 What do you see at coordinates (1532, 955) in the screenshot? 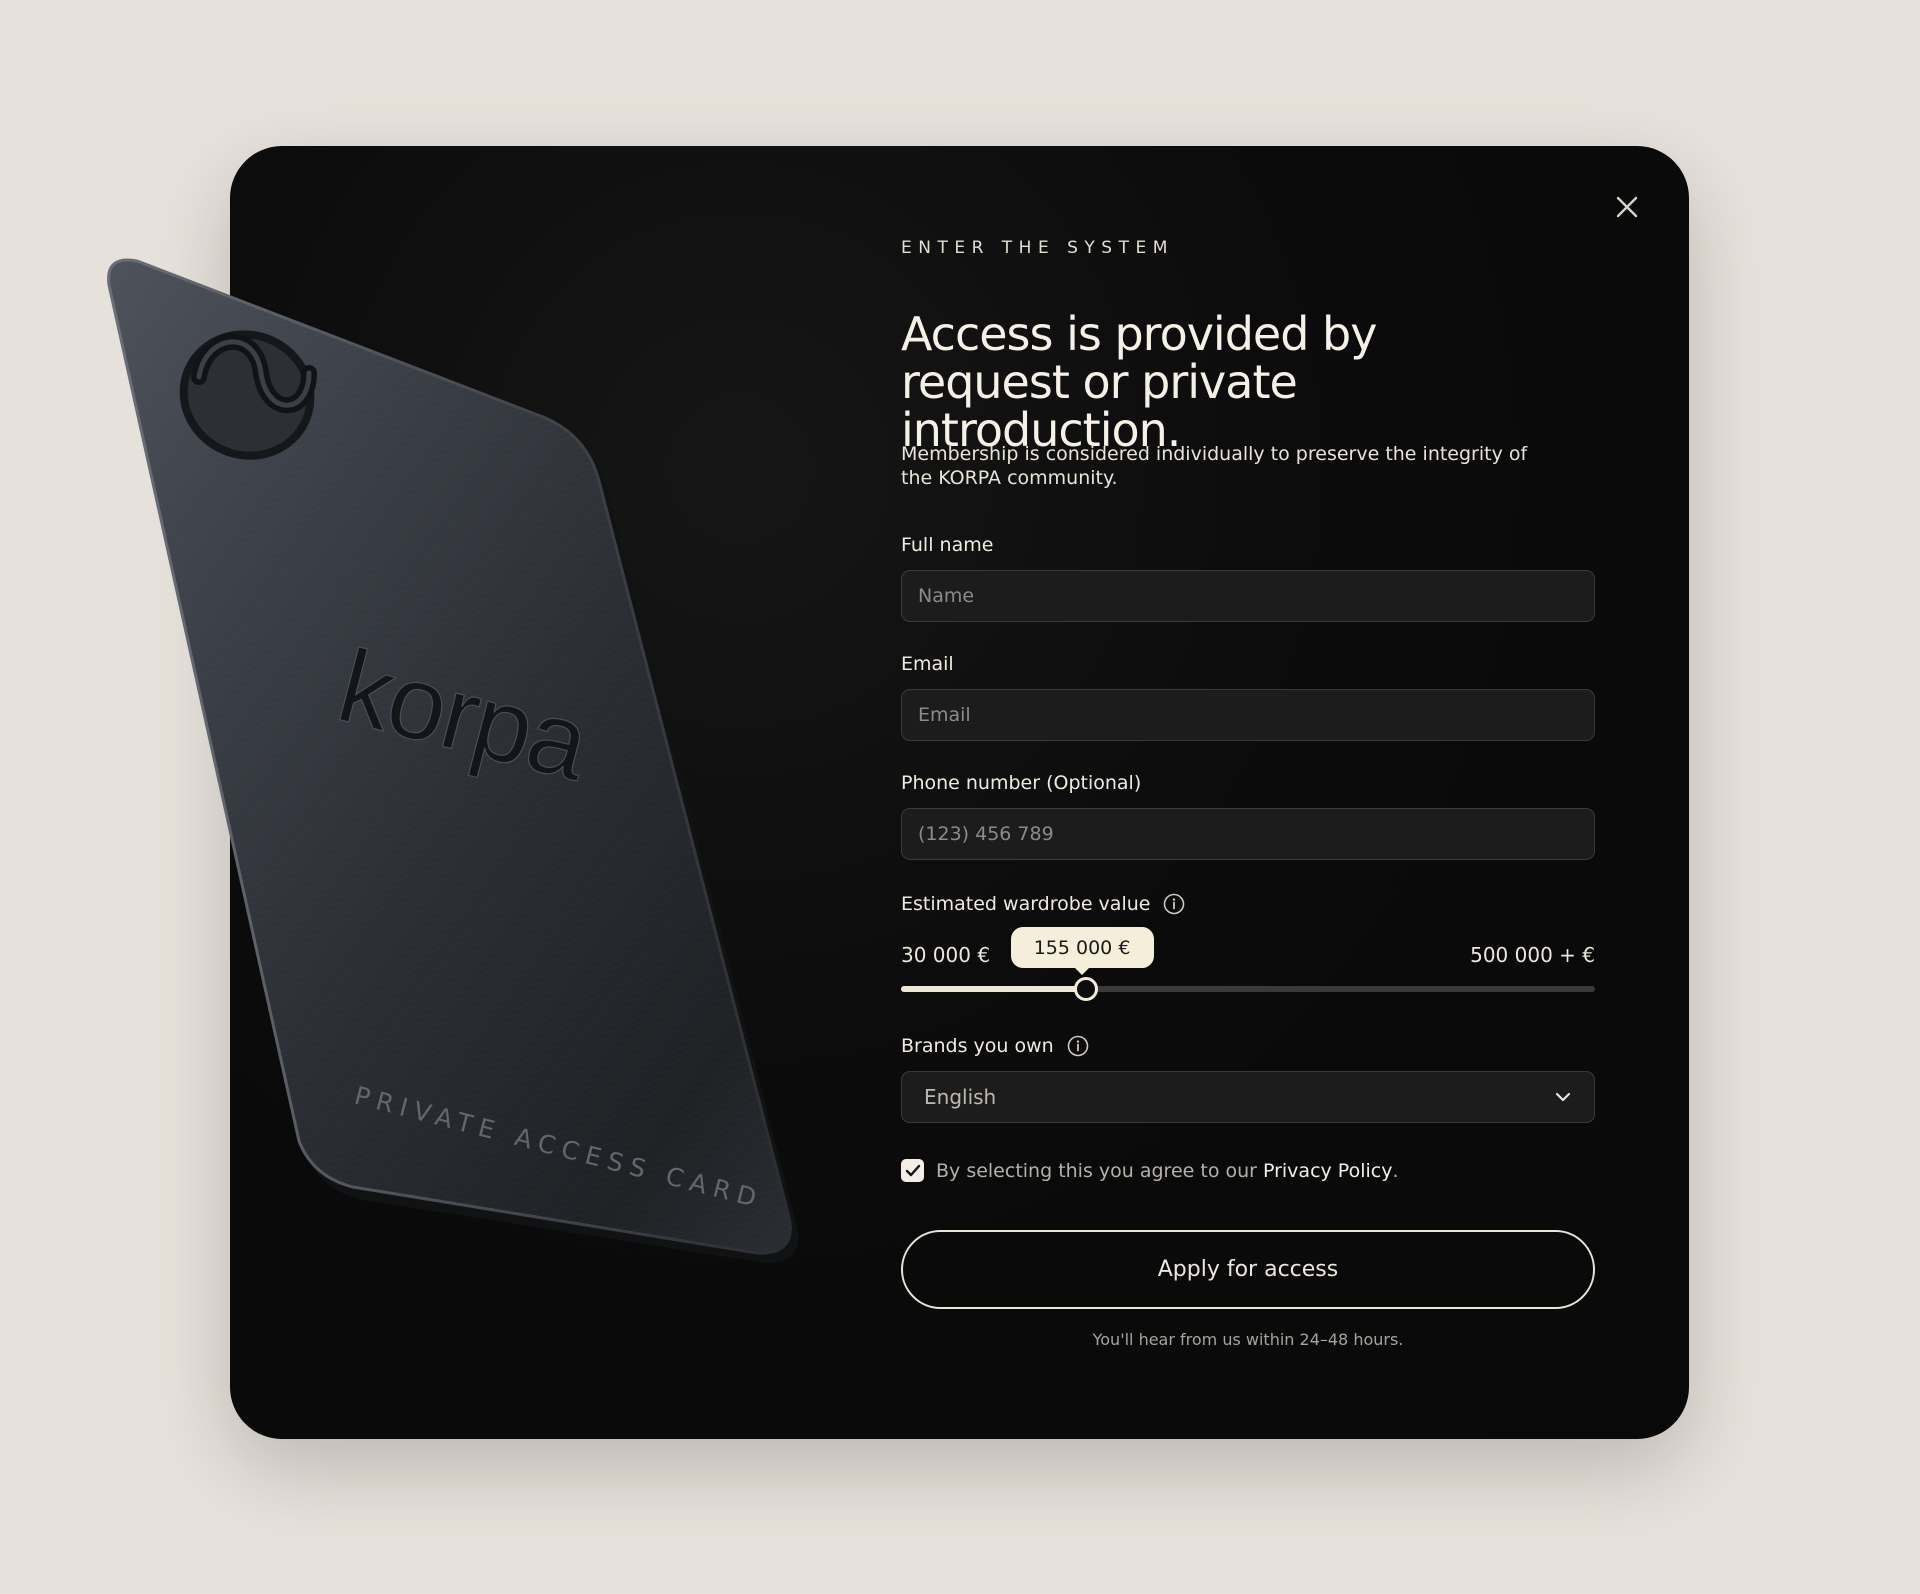
I see `wardrobe-max-label: 500 000 + €` at bounding box center [1532, 955].